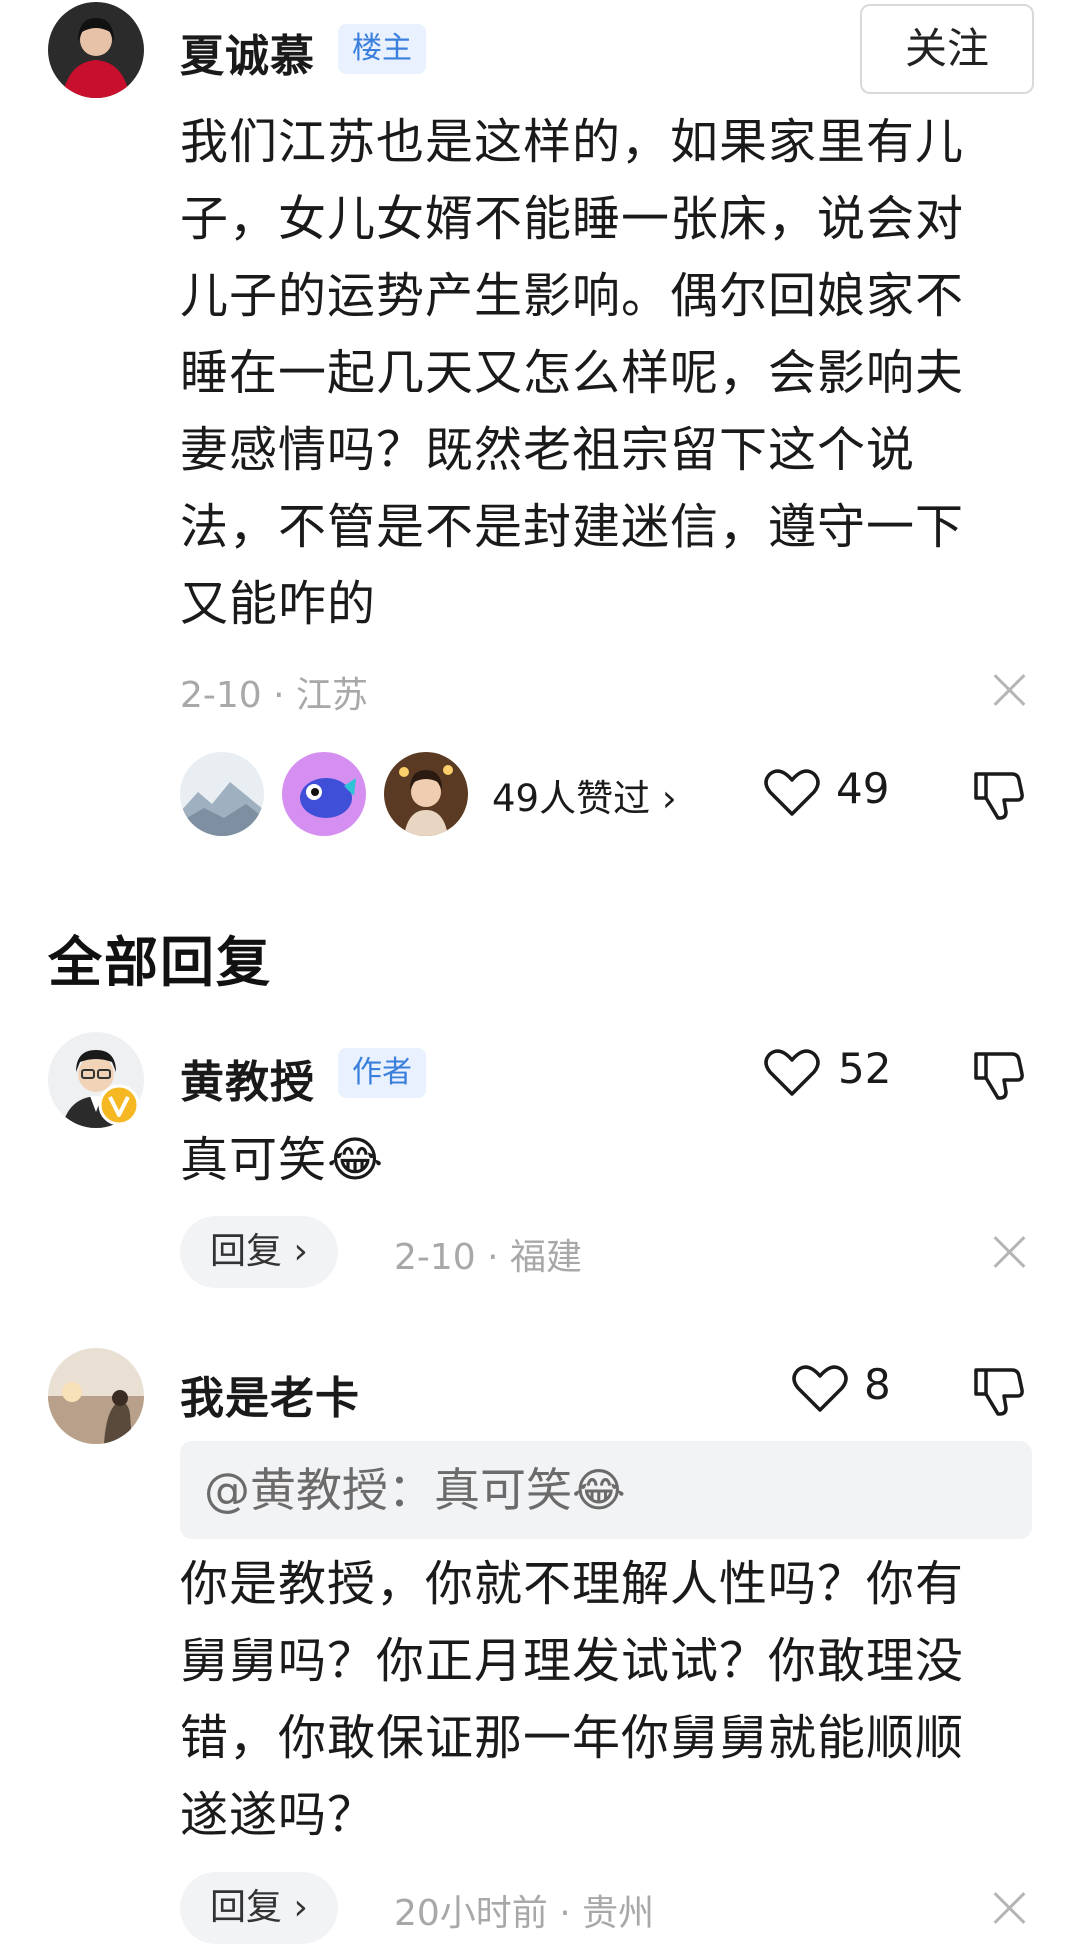 The image size is (1080, 1956). What do you see at coordinates (584, 795) in the screenshot?
I see `likers-link: 49人赞过 ›` at bounding box center [584, 795].